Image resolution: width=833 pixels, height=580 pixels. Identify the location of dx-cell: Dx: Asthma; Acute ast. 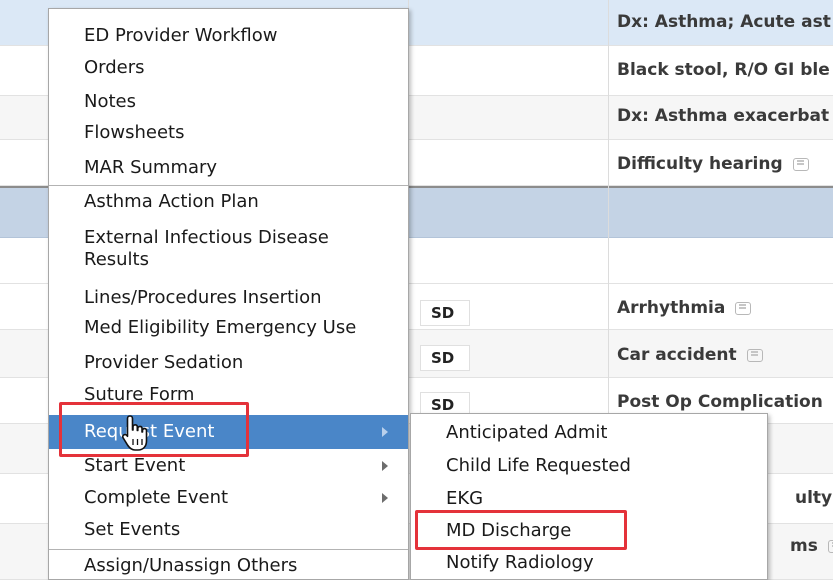
(724, 22).